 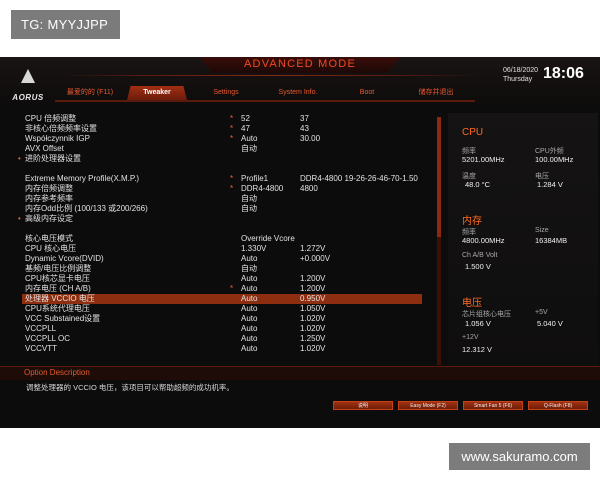 I want to click on setting-current-value: DDR4-4800 19-26-26-46-70-1.50, so click(x=359, y=178).